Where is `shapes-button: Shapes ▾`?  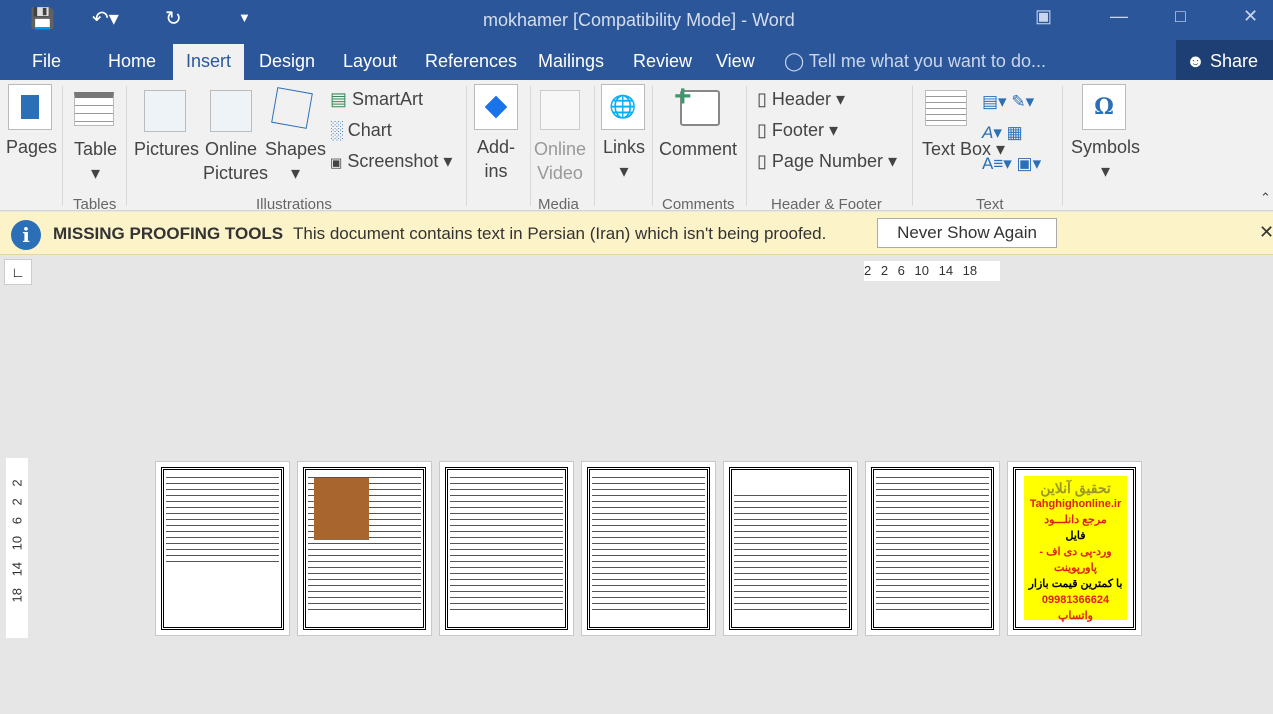
shapes-button: Shapes ▾ is located at coordinates (295, 161).